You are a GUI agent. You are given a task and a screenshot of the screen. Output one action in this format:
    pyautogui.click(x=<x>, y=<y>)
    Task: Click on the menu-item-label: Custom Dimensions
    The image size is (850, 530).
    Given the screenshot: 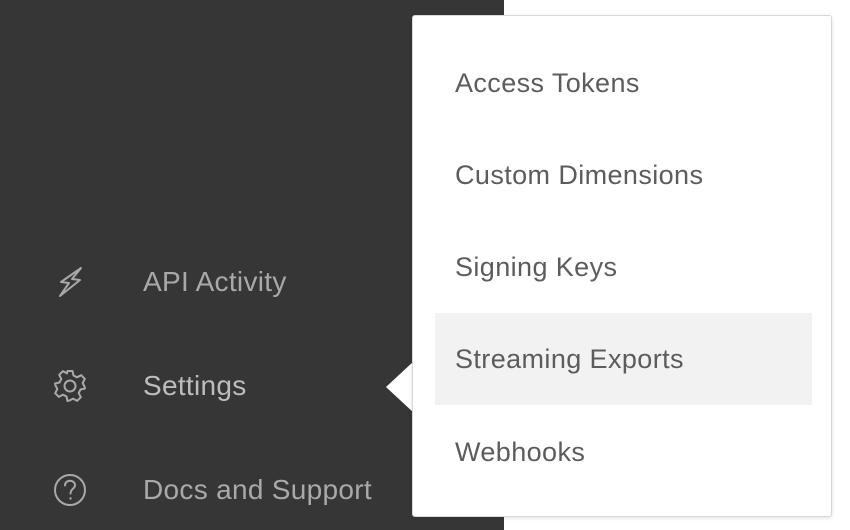 What is the action you would take?
    pyautogui.click(x=579, y=174)
    